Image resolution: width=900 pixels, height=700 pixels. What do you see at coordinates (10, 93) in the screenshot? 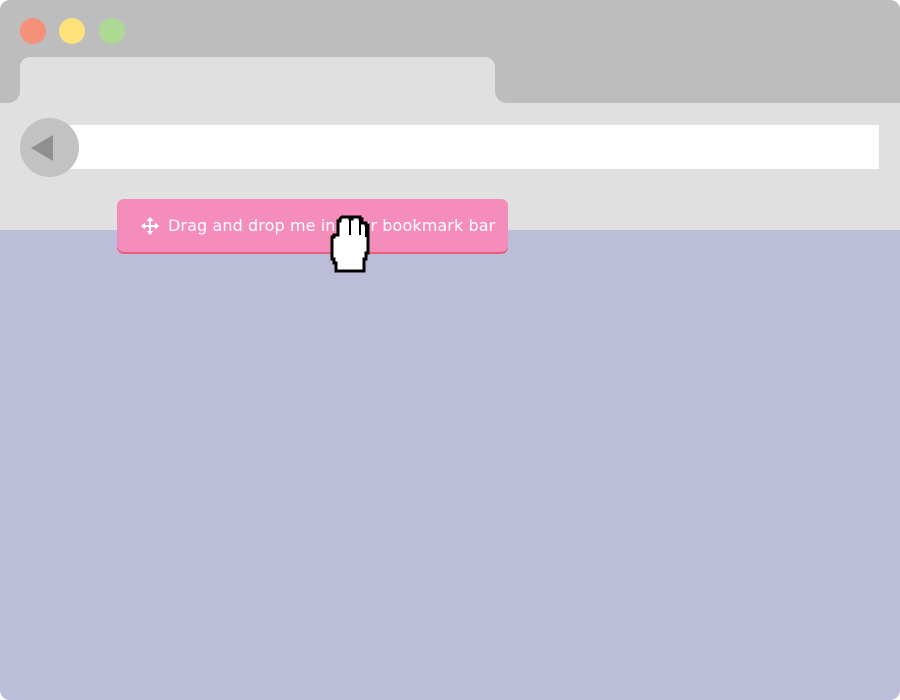
I see `tab-corner-left` at bounding box center [10, 93].